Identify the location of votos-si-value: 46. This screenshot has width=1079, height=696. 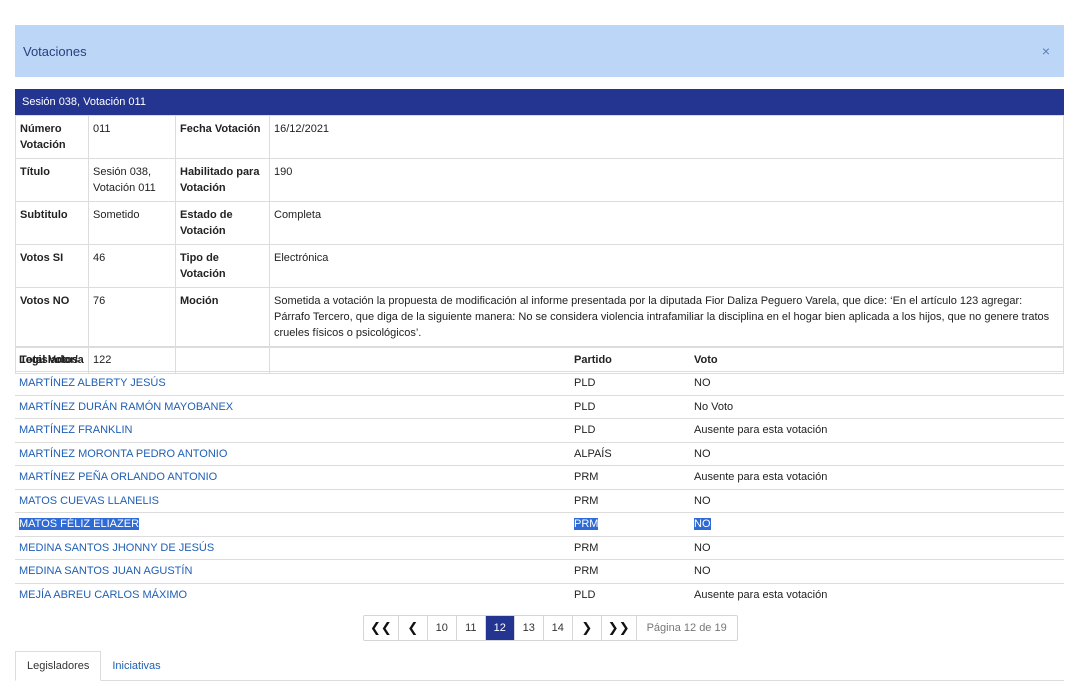
(132, 266).